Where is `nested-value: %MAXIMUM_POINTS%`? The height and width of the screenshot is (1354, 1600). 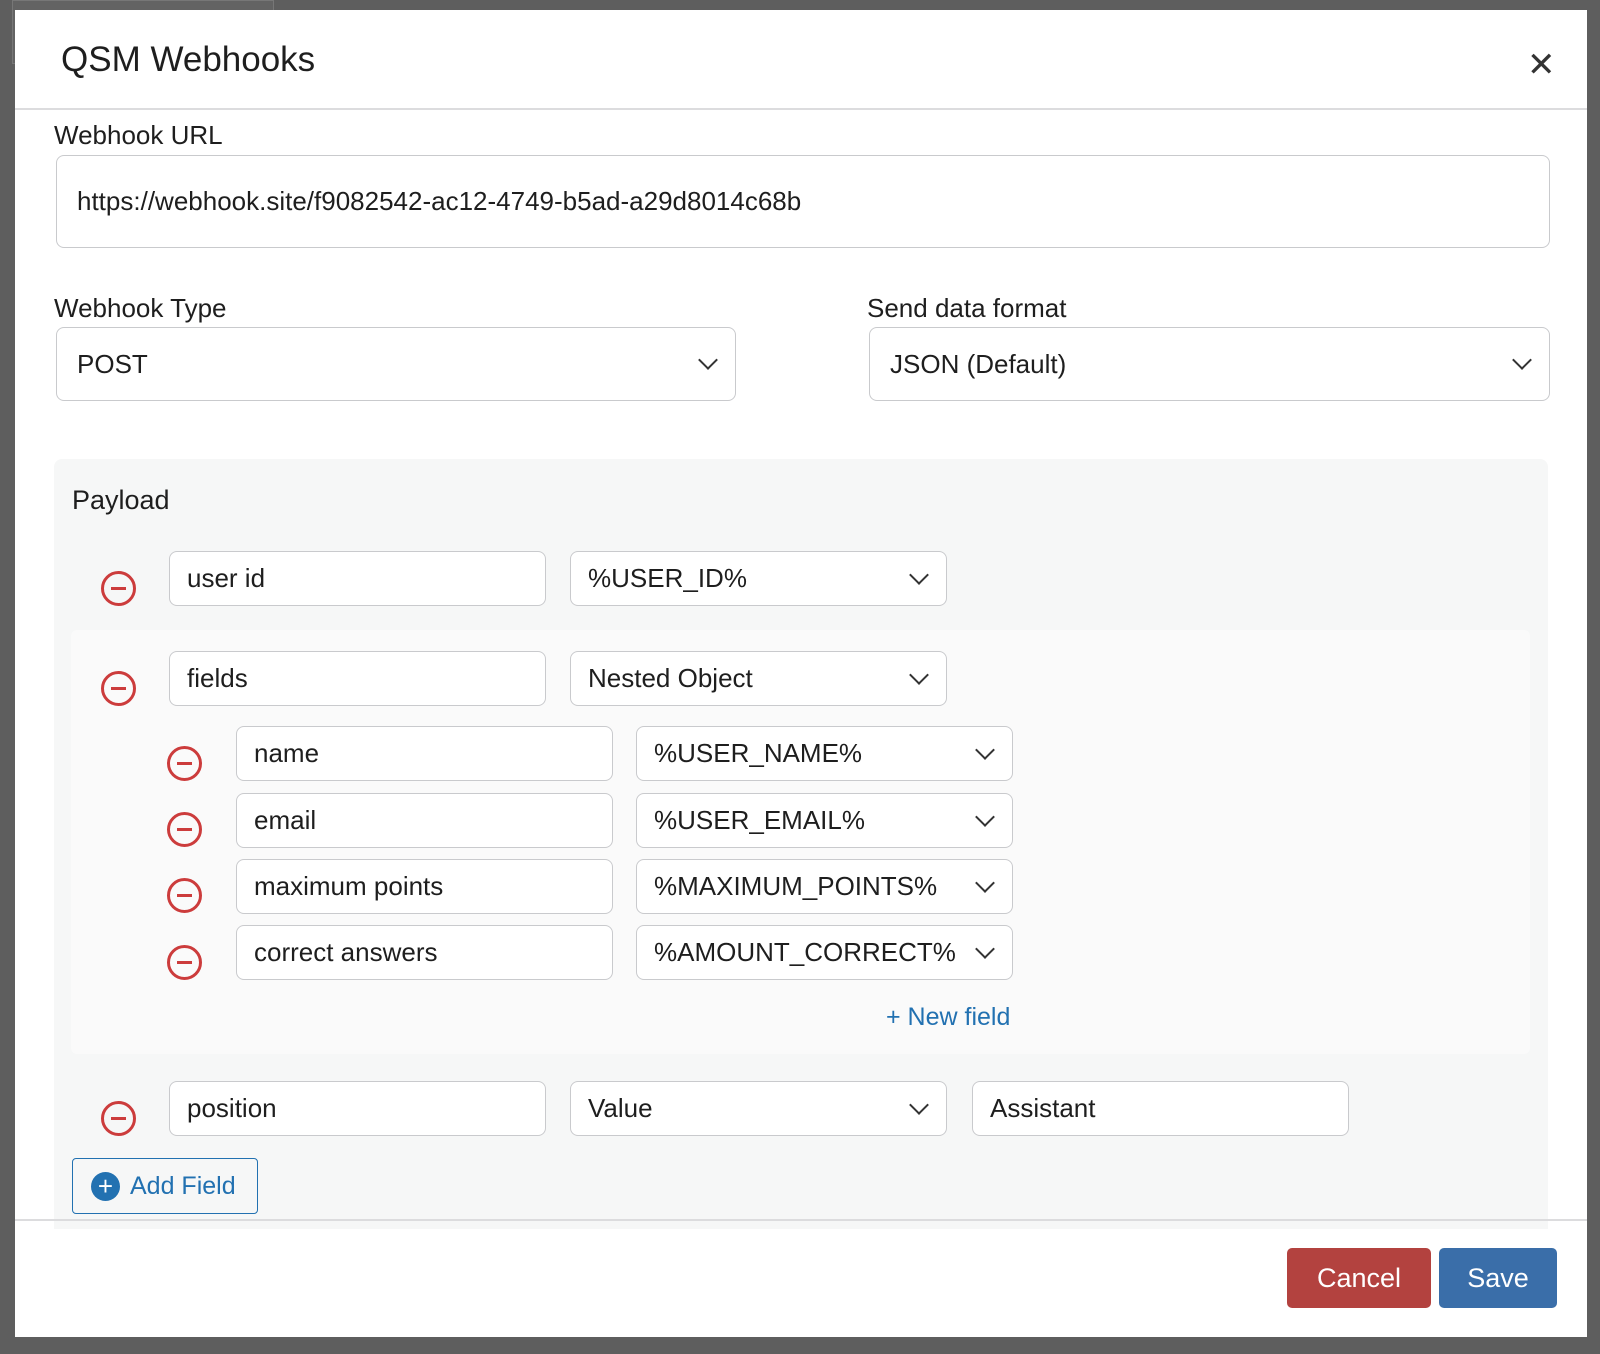 nested-value: %MAXIMUM_POINTS% is located at coordinates (796, 886).